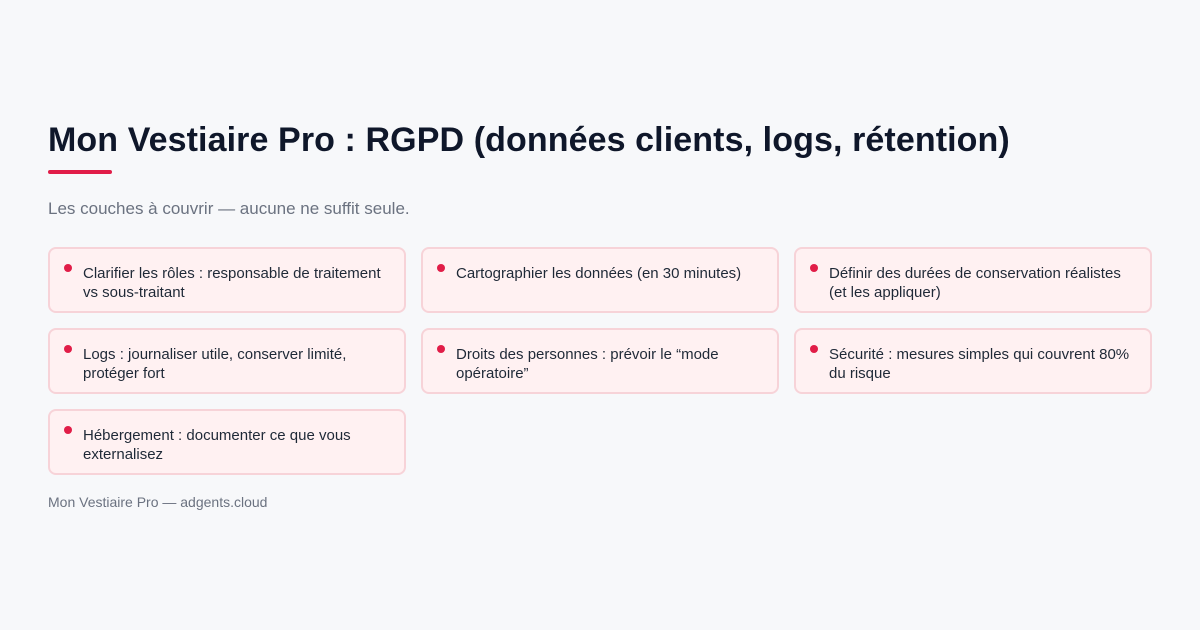 The height and width of the screenshot is (630, 1200). I want to click on title-underline, so click(80, 172).